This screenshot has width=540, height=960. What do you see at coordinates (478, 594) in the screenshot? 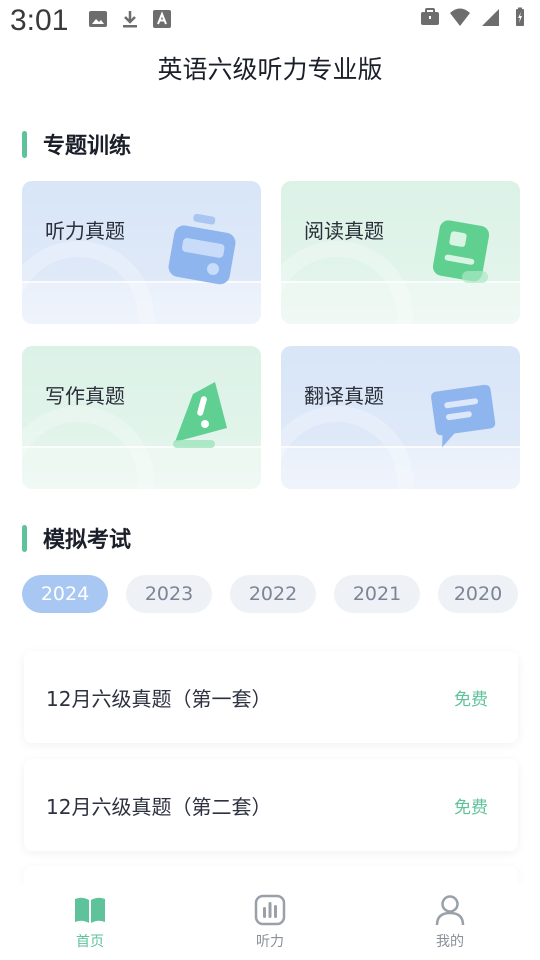
I see `year-pill-2020: 2020` at bounding box center [478, 594].